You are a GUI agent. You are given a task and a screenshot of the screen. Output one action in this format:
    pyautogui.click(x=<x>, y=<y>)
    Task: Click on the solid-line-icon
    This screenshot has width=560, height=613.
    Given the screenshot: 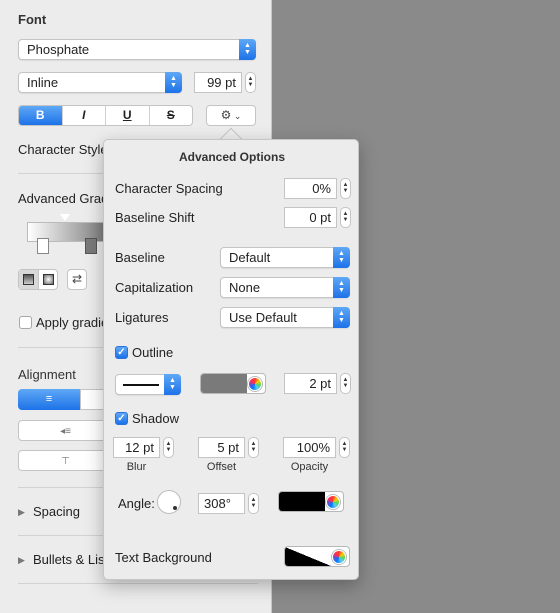 What is the action you would take?
    pyautogui.click(x=141, y=385)
    